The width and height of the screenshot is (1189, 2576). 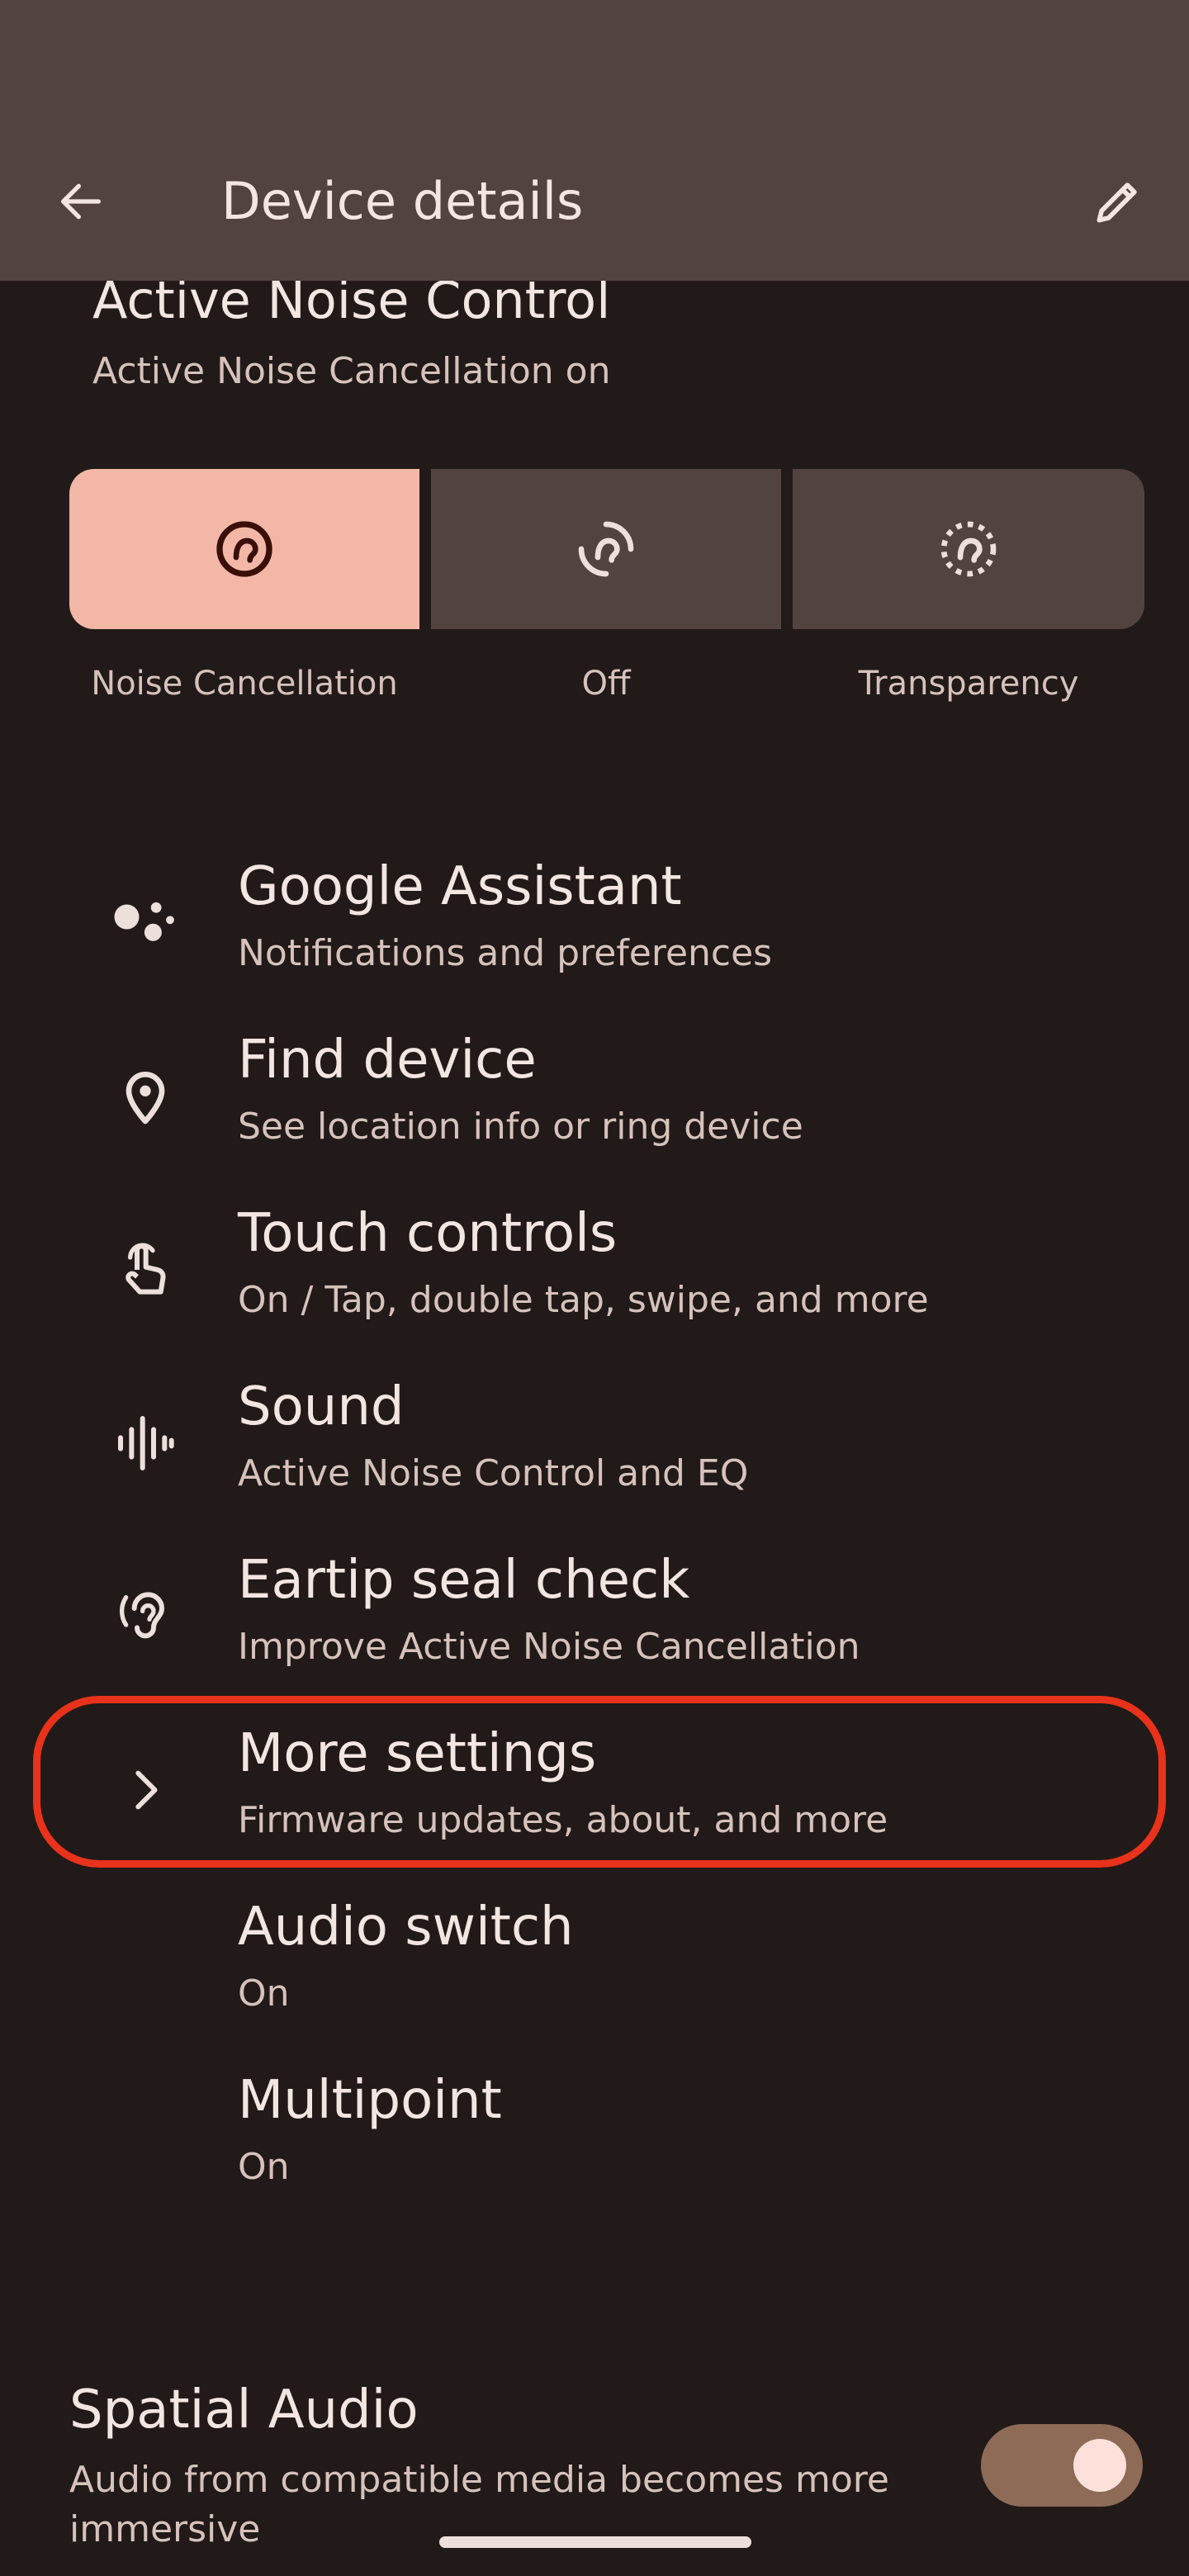 What do you see at coordinates (428, 1233) in the screenshot?
I see `item-title: Touch controls` at bounding box center [428, 1233].